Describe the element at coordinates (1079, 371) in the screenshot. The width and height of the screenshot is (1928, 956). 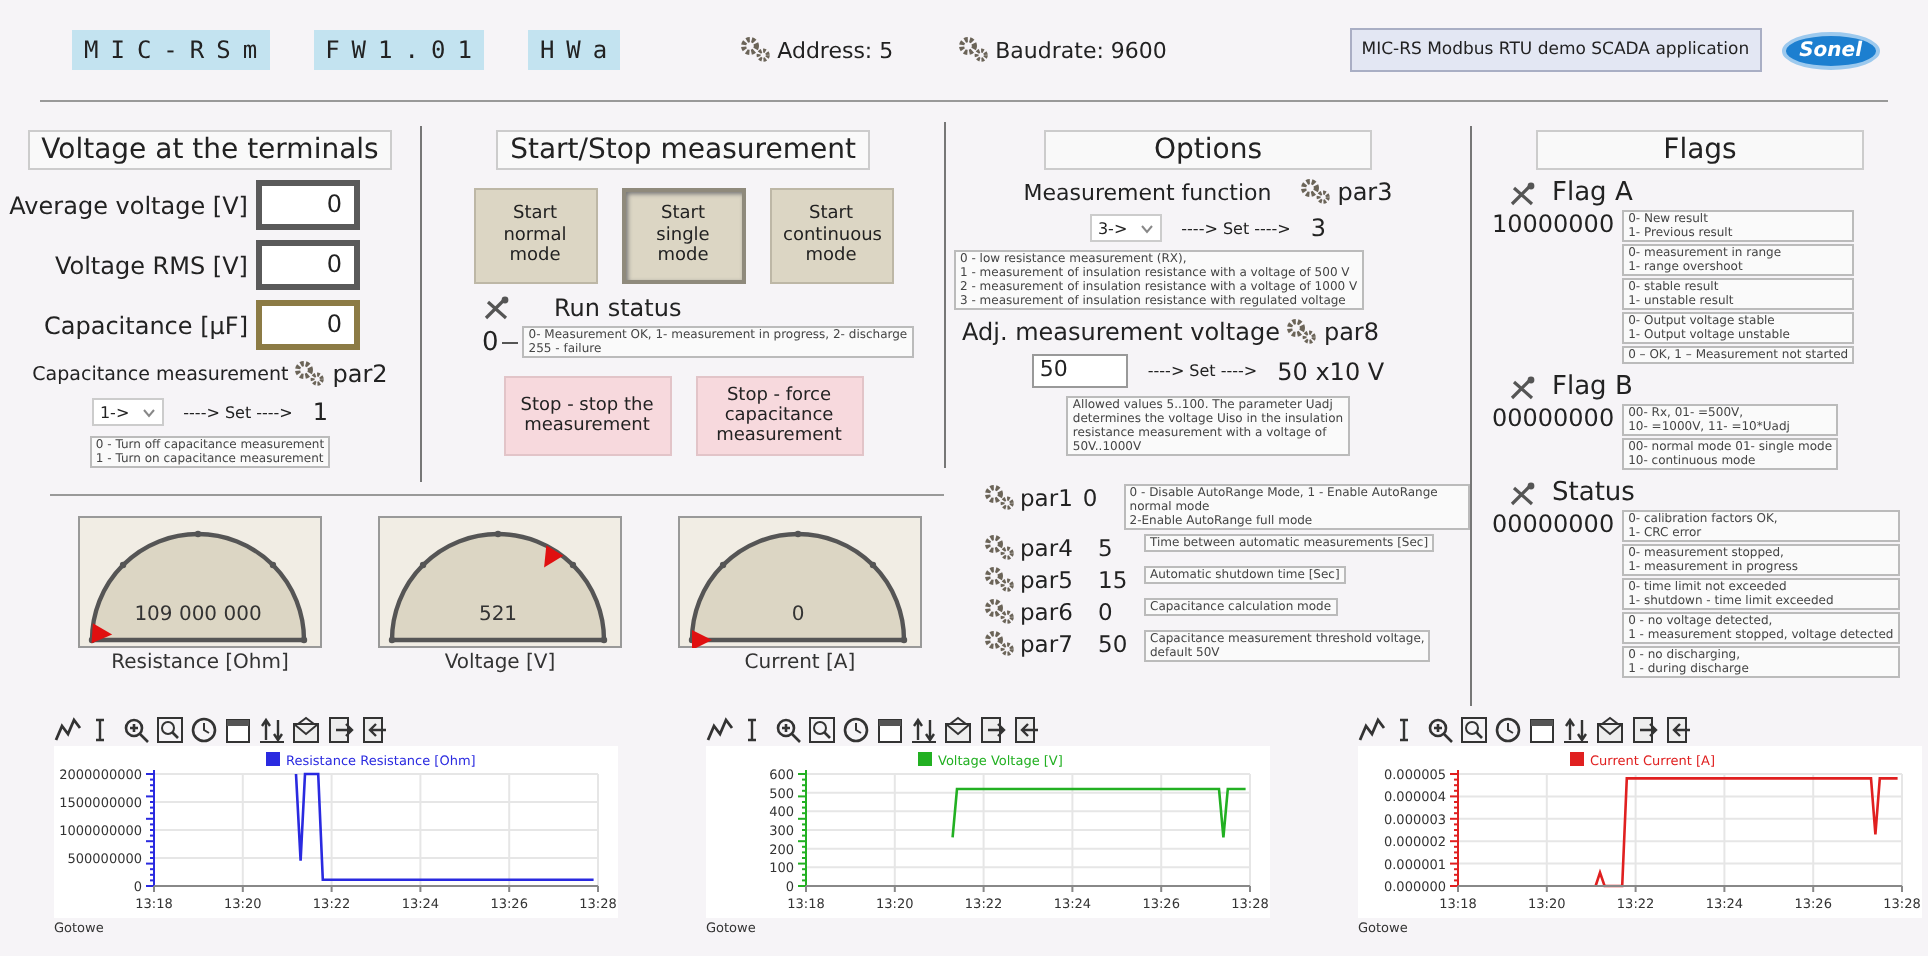
I see `input-field: 50` at that location.